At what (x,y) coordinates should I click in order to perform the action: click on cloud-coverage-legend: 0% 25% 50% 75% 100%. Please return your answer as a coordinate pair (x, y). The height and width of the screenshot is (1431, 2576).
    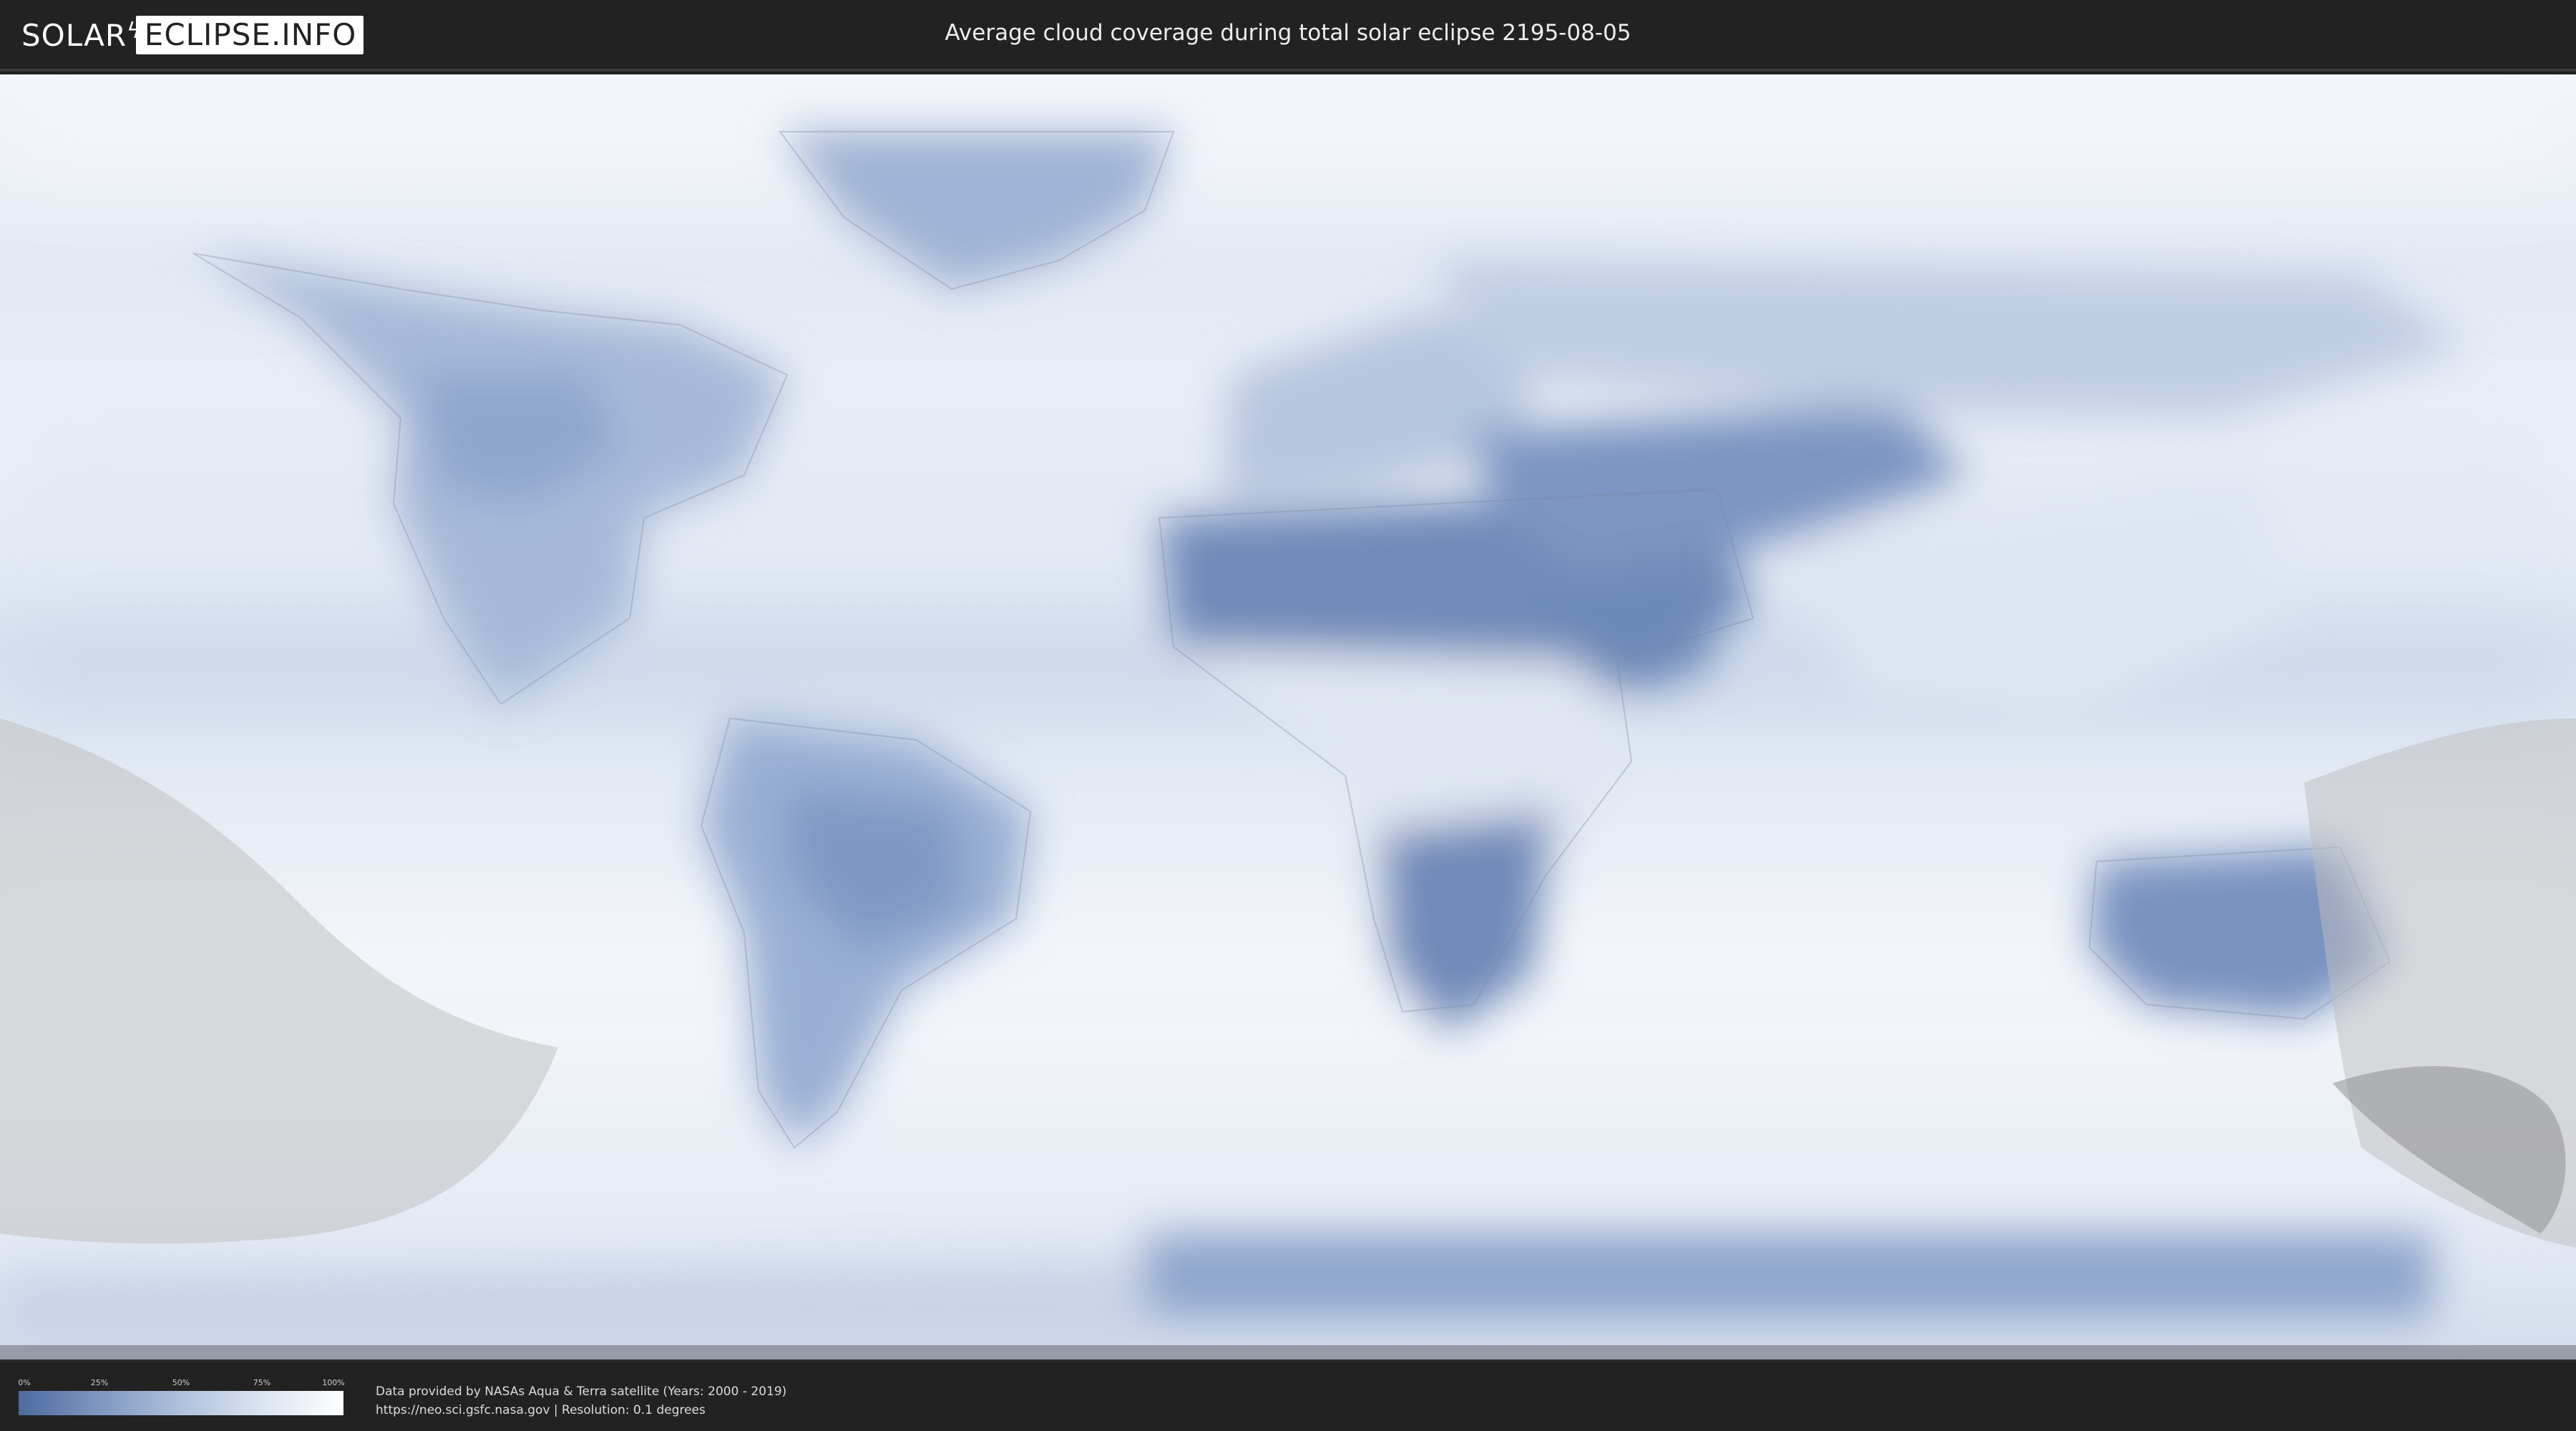
    Looking at the image, I should click on (181, 1396).